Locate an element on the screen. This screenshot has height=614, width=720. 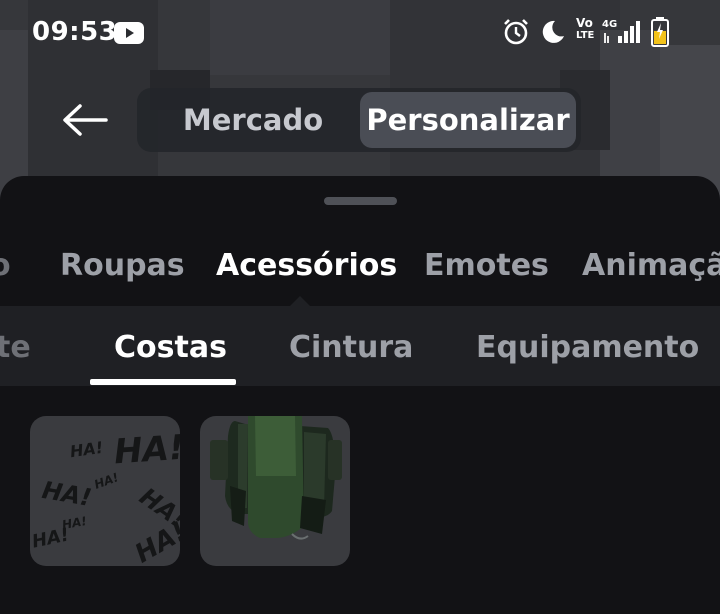
subtab-cintura: Cintura is located at coordinates (351, 347).